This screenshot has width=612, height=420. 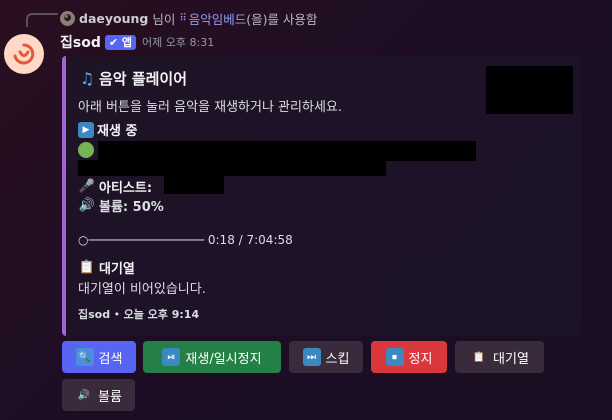 I want to click on slash-command-icon: ⠿, so click(x=183, y=18).